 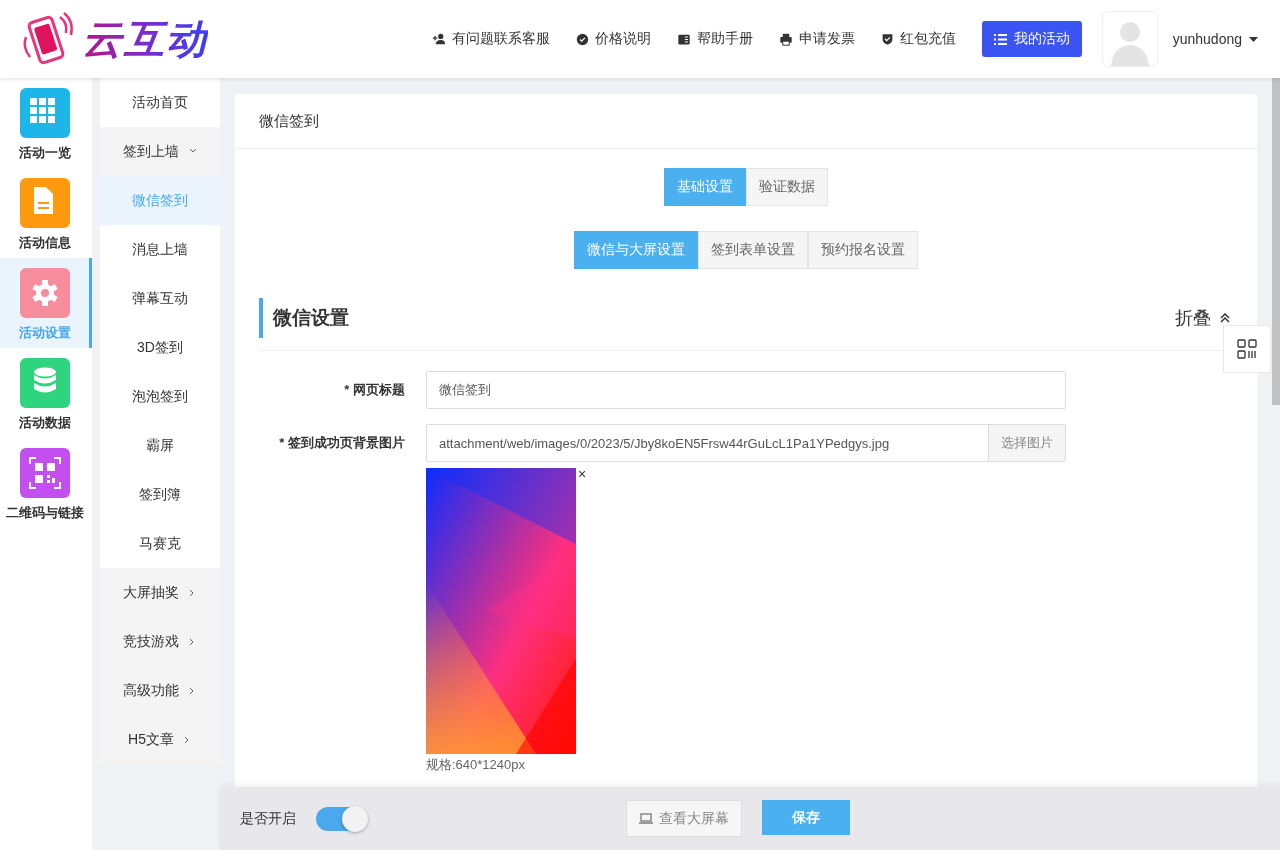 I want to click on menu-item: 活动首页, so click(x=160, y=102).